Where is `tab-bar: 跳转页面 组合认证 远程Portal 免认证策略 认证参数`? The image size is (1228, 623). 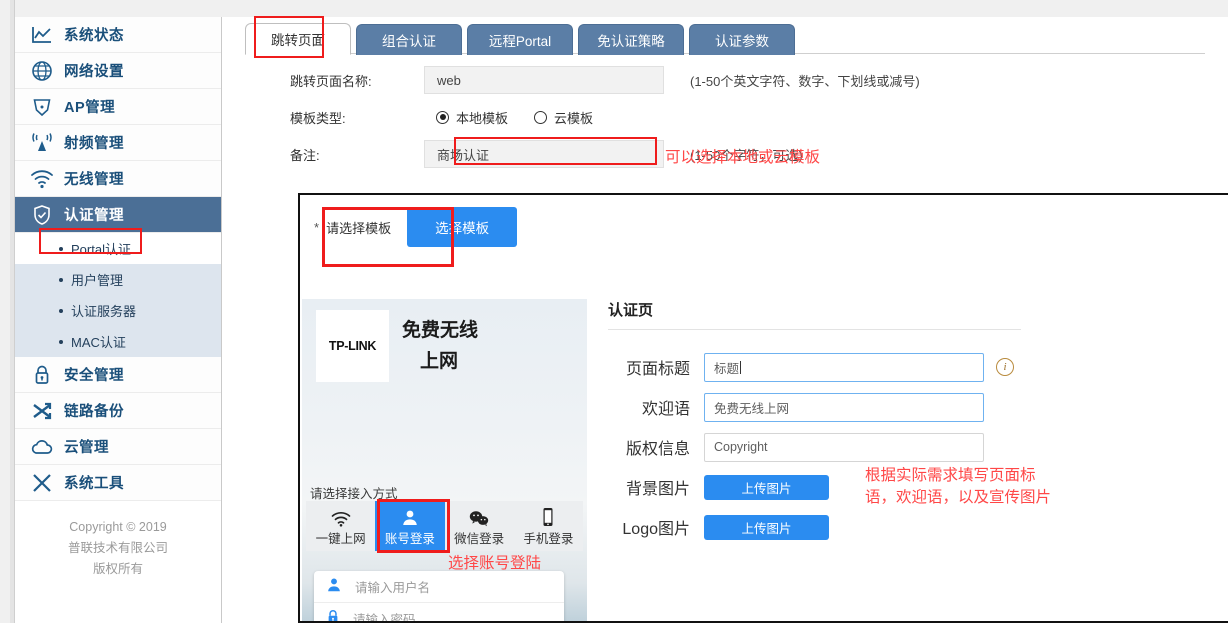 tab-bar: 跳转页面 组合认证 远程Portal 免认证策略 认证参数 is located at coordinates (522, 39).